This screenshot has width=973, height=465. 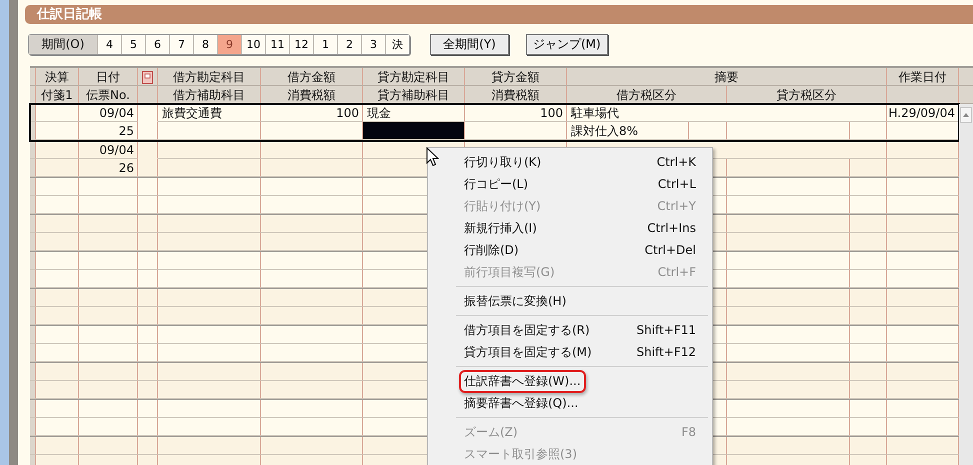 What do you see at coordinates (677, 184) in the screenshot?
I see `shortcut-text: Ctrl+L` at bounding box center [677, 184].